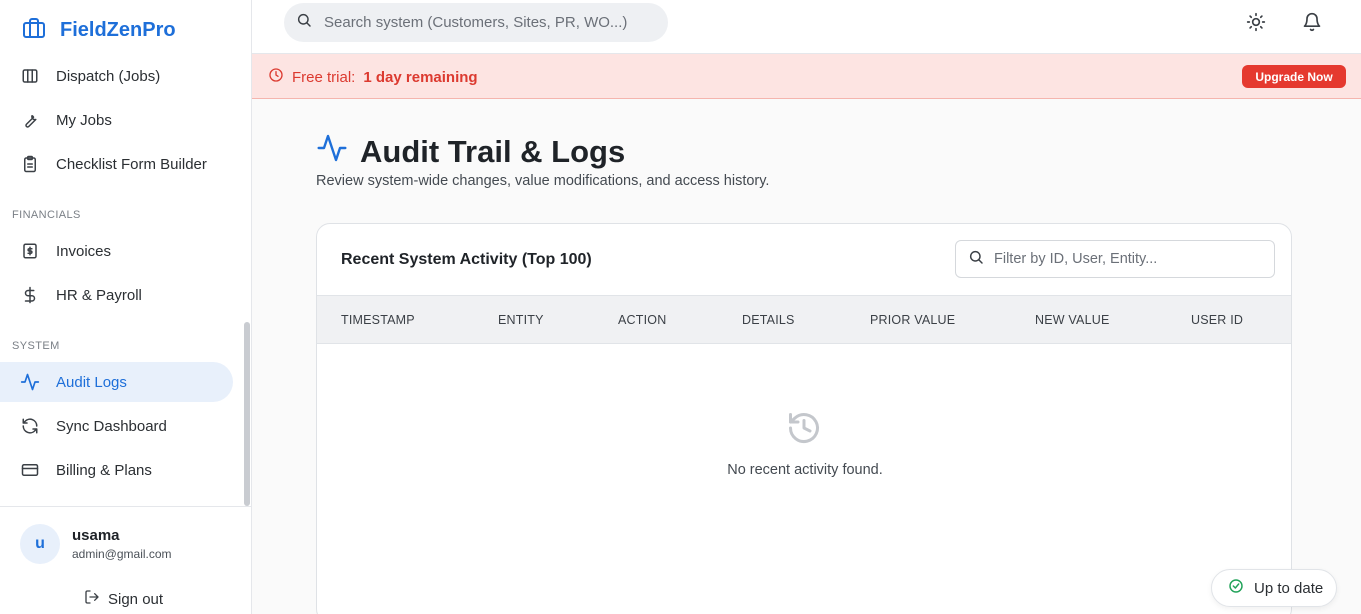  What do you see at coordinates (92, 599) in the screenshot?
I see `log-out-icon` at bounding box center [92, 599].